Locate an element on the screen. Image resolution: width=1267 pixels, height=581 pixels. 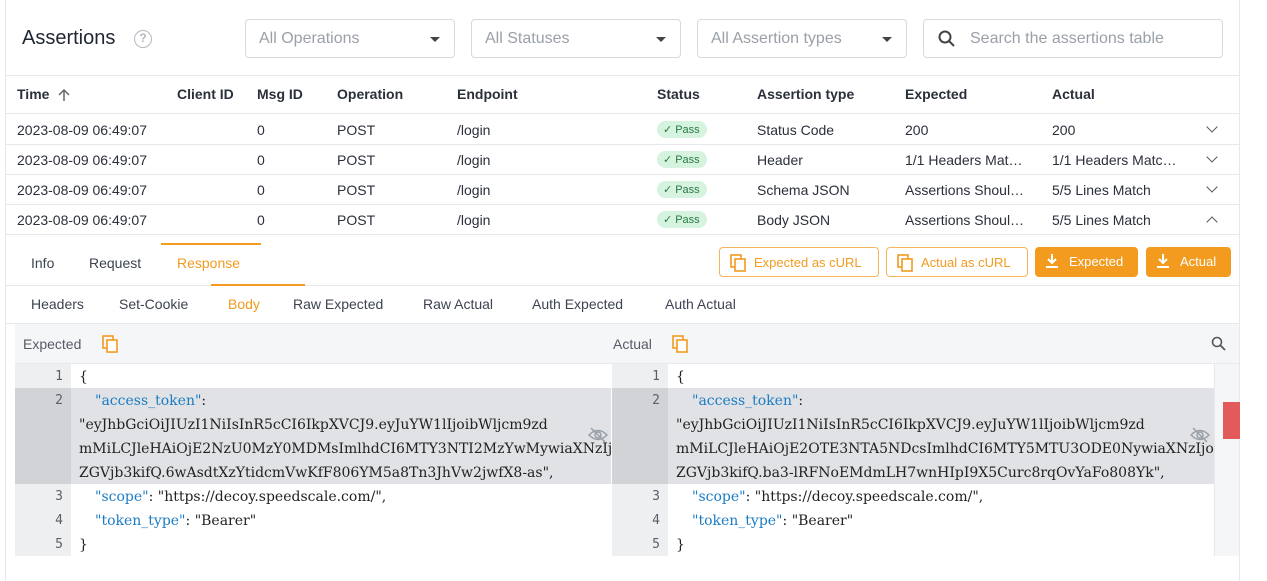
actual-as-curl-button: Actual as cURL is located at coordinates (957, 262).